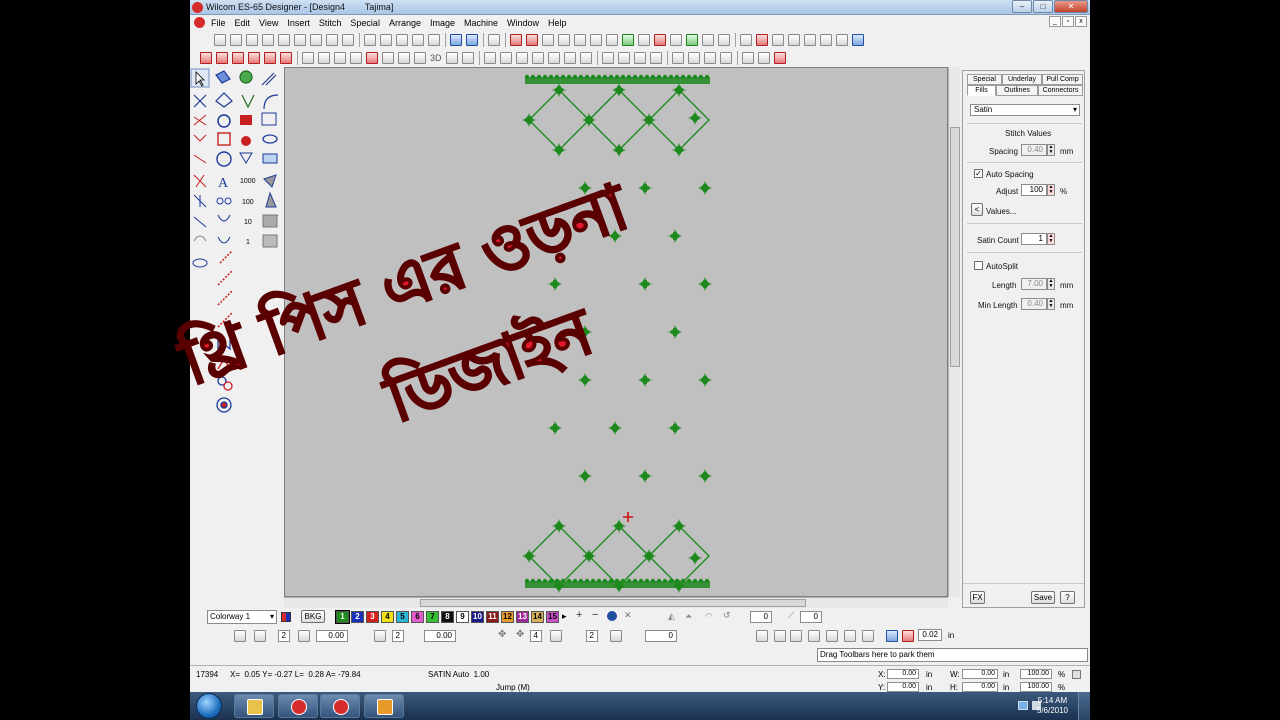 The width and height of the screenshot is (1280, 720). Describe the element at coordinates (778, 40) in the screenshot. I see `pan-icon` at that location.